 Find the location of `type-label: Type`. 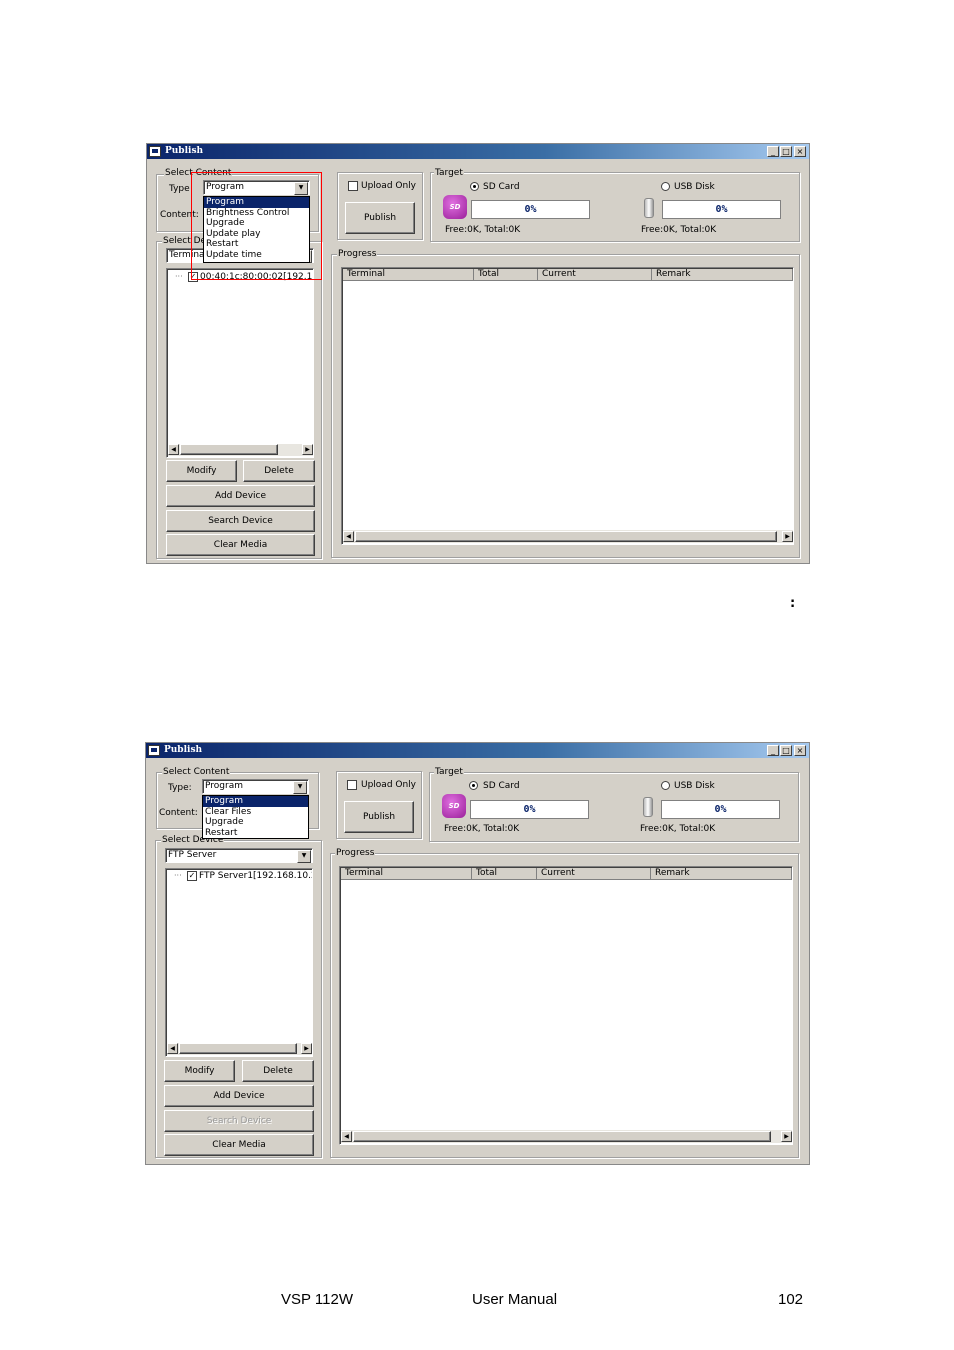

type-label: Type is located at coordinates (179, 189).